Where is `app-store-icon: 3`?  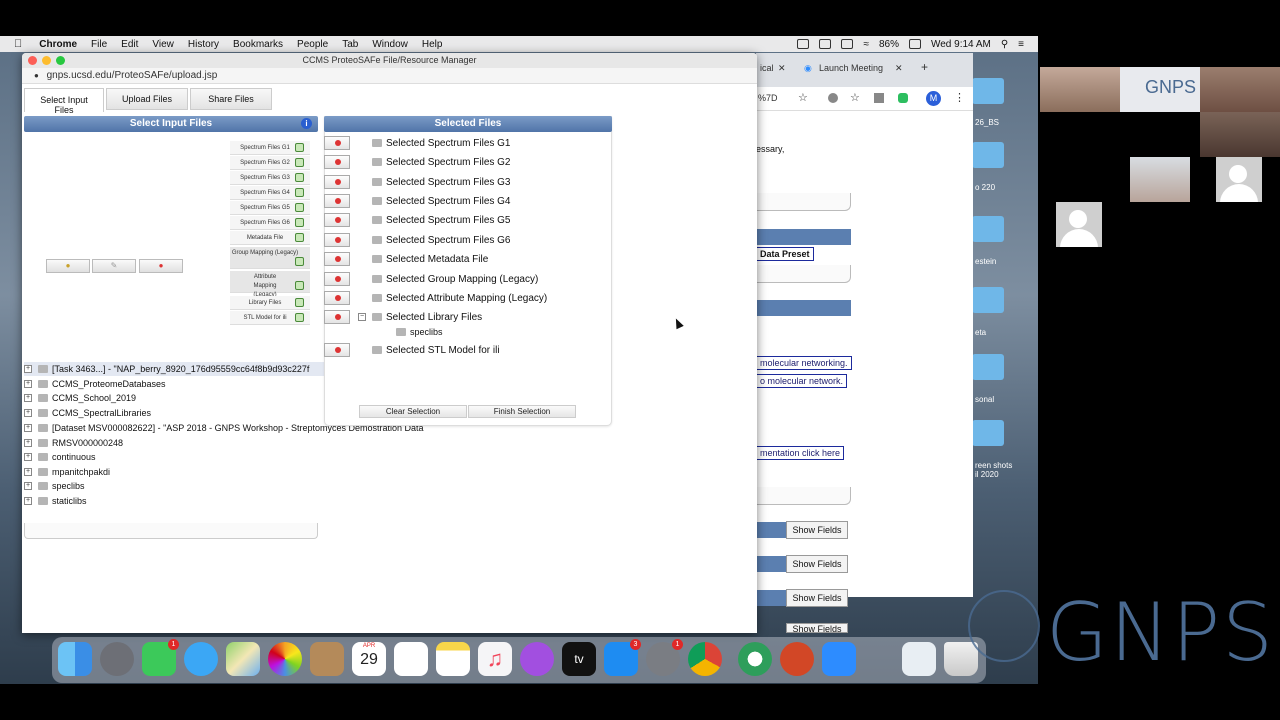 app-store-icon: 3 is located at coordinates (622, 657).